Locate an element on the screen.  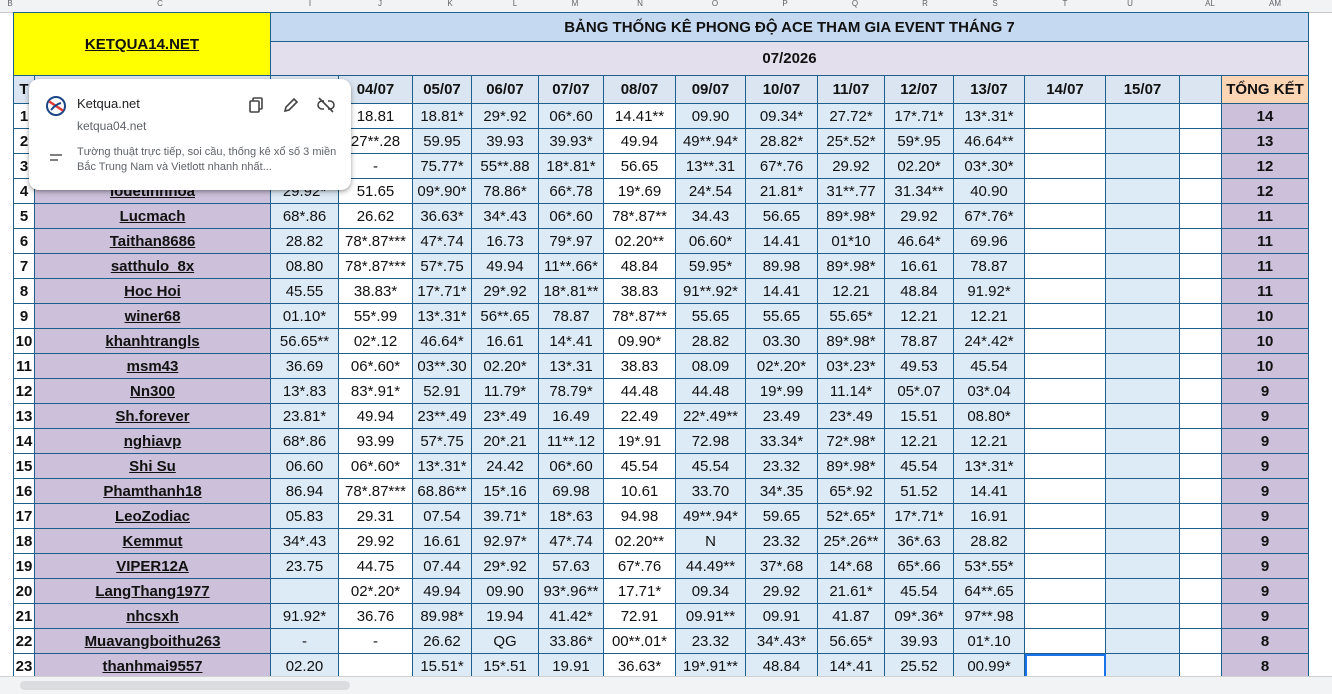
day-result-cell: 72.91 is located at coordinates (639, 616).